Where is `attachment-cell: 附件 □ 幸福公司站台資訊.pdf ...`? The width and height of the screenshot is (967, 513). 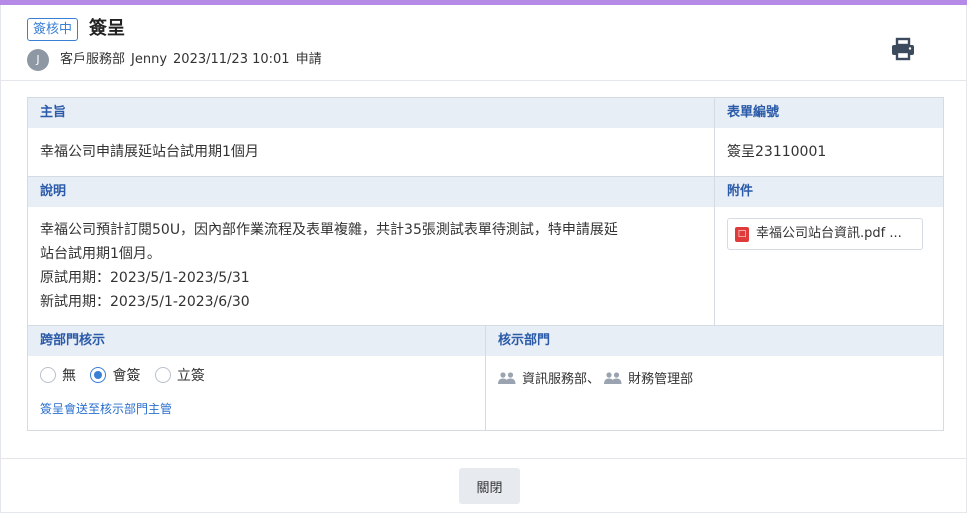 attachment-cell: 附件 □ 幸福公司站台資訊.pdf ... is located at coordinates (829, 251).